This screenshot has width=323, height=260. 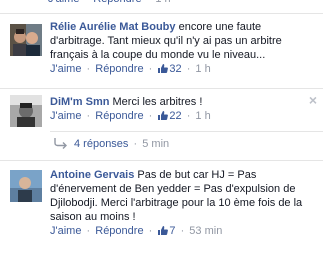 What do you see at coordinates (79, 102) in the screenshot?
I see `author-name: DiM'm Smn` at bounding box center [79, 102].